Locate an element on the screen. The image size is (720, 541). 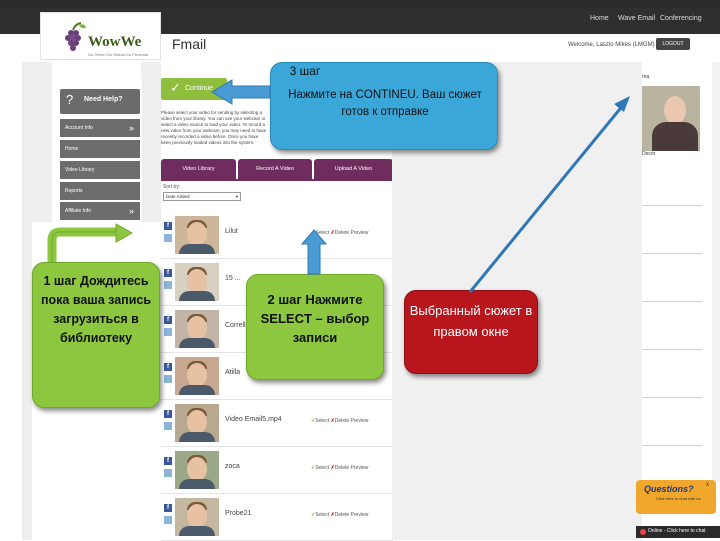
scrollbar is located at coordinates (716, 272).